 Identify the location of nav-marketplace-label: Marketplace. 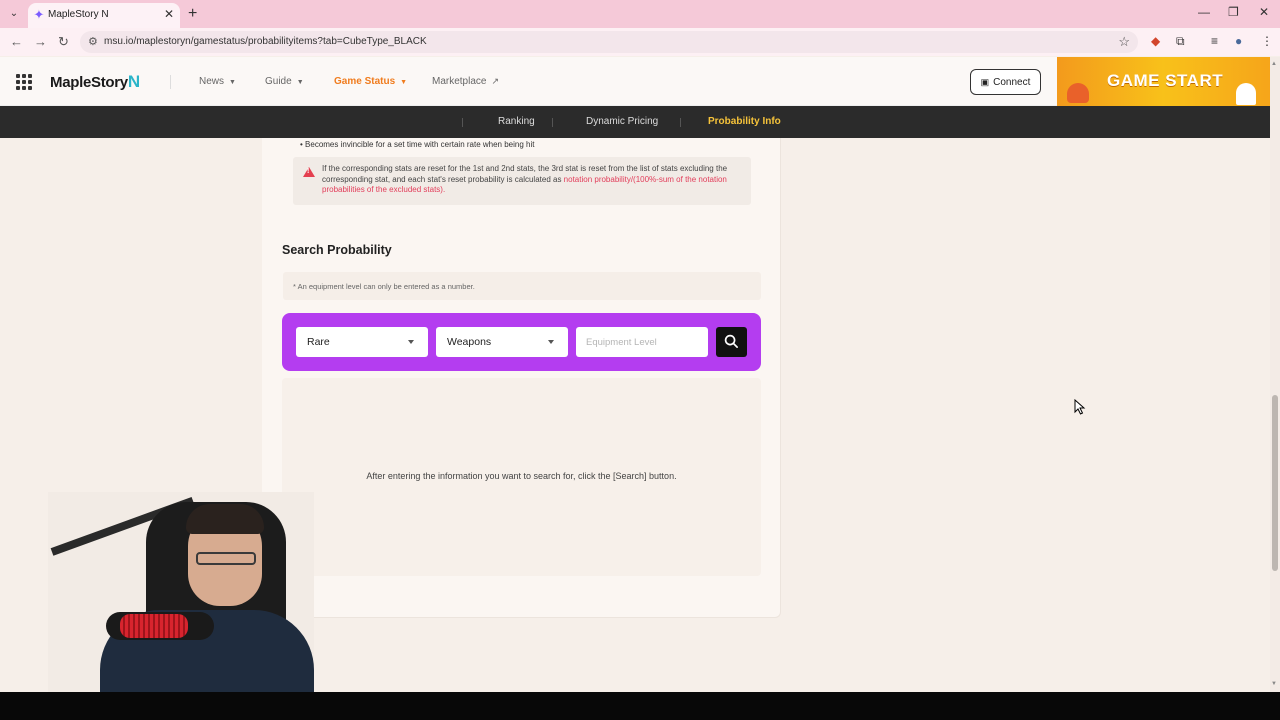
(459, 81).